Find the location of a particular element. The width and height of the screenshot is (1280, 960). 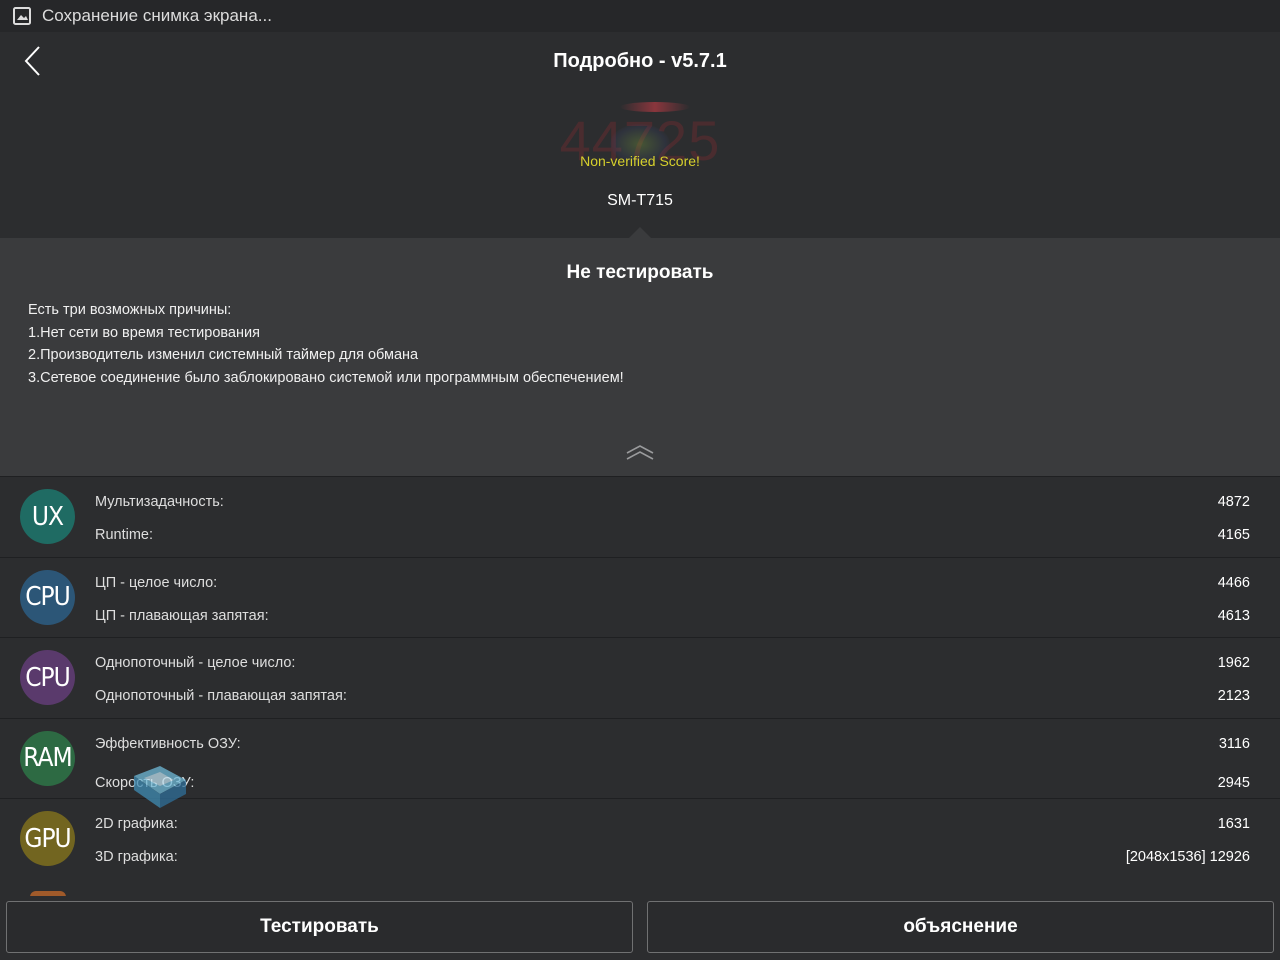

metric-value: 3116 is located at coordinates (1234, 743).